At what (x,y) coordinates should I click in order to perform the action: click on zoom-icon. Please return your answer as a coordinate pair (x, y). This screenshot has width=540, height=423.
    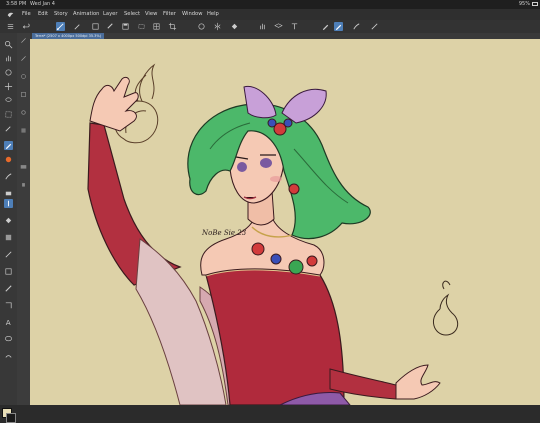
    Looking at the image, I should click on (8, 44).